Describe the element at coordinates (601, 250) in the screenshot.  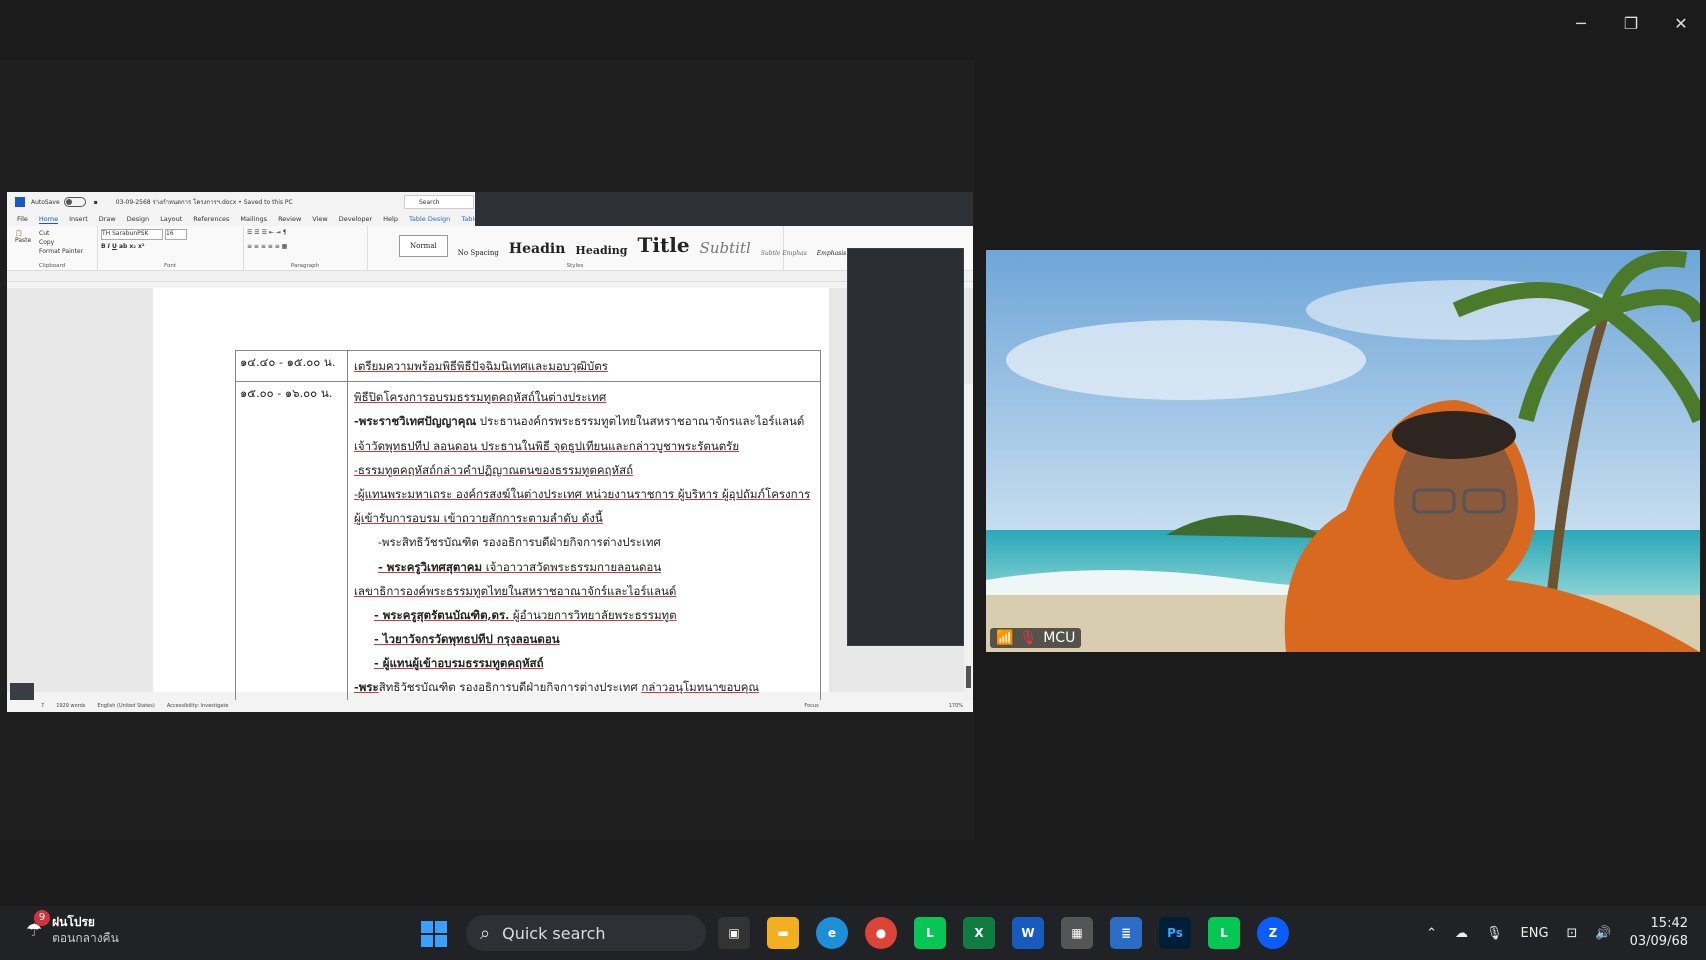
I see `style-heading-2: Heading` at that location.